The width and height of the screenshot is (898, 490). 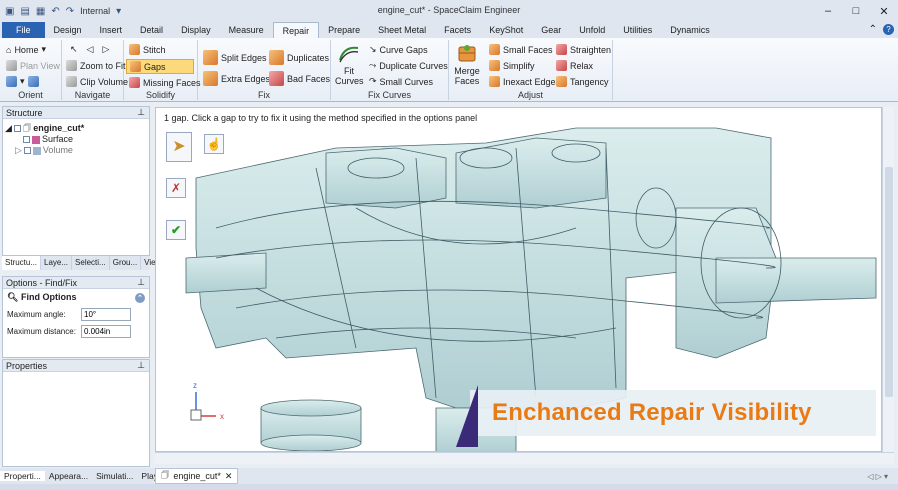 I want to click on select-arrow-icon: ↖, so click(x=74, y=49).